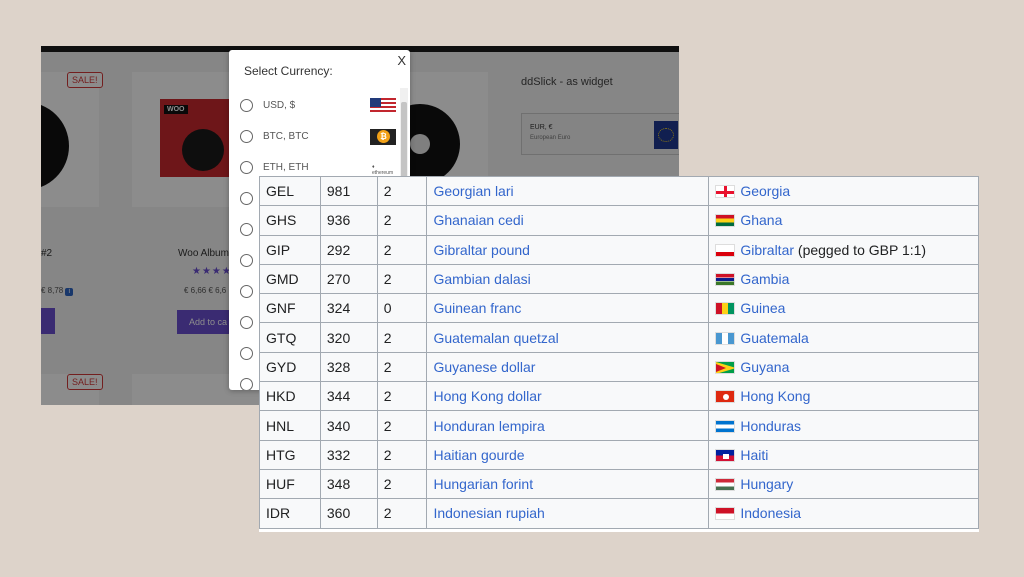  What do you see at coordinates (725, 280) in the screenshot?
I see `gm-flag-icon` at bounding box center [725, 280].